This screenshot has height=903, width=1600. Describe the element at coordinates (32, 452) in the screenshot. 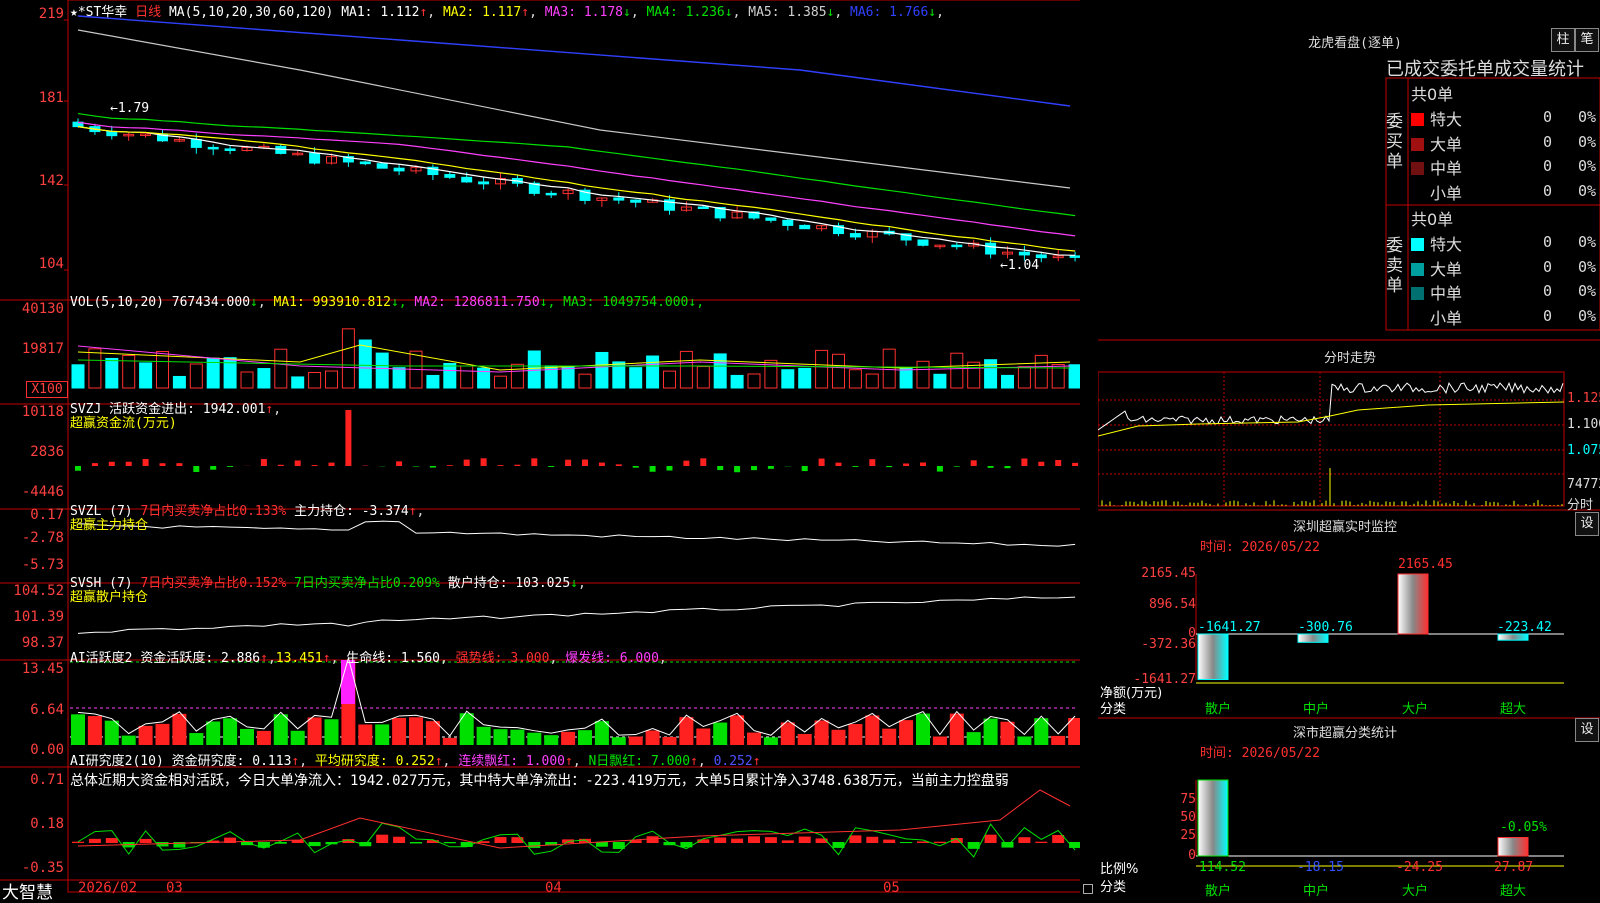

I see `svzj-ytick: 2836` at that location.